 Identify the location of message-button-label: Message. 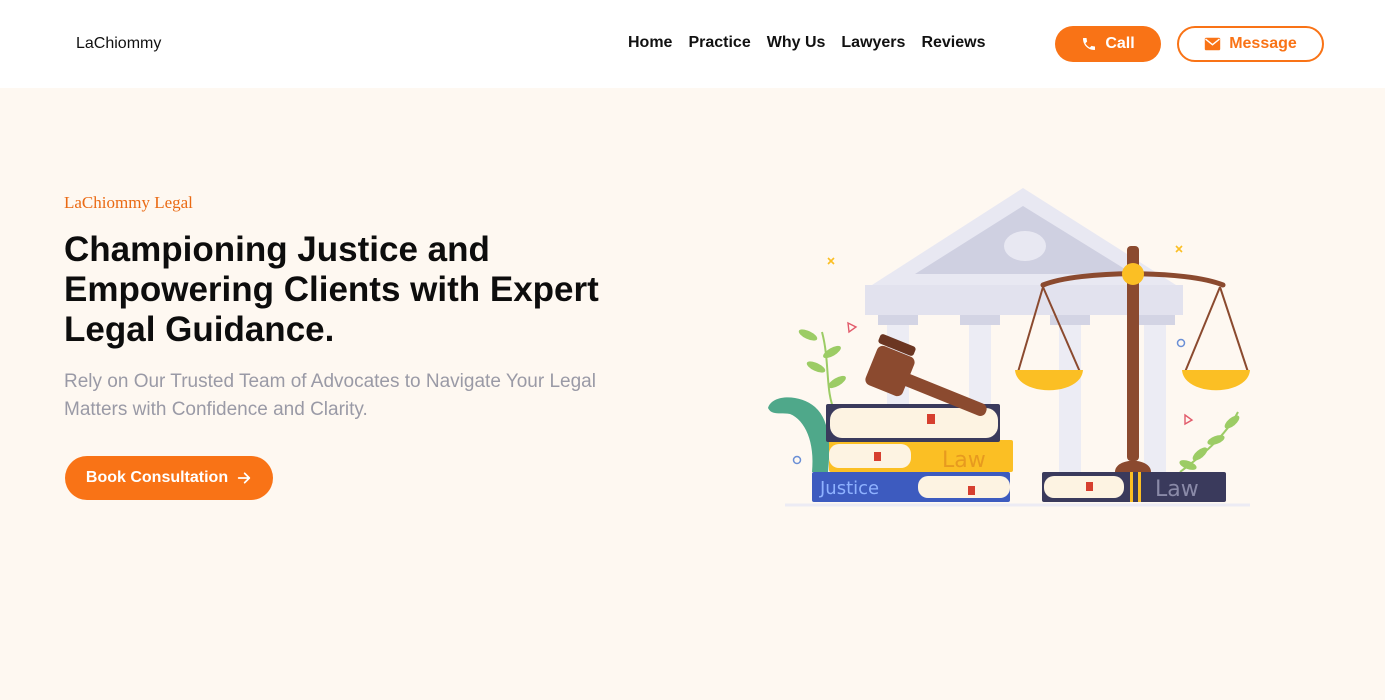
(1263, 43).